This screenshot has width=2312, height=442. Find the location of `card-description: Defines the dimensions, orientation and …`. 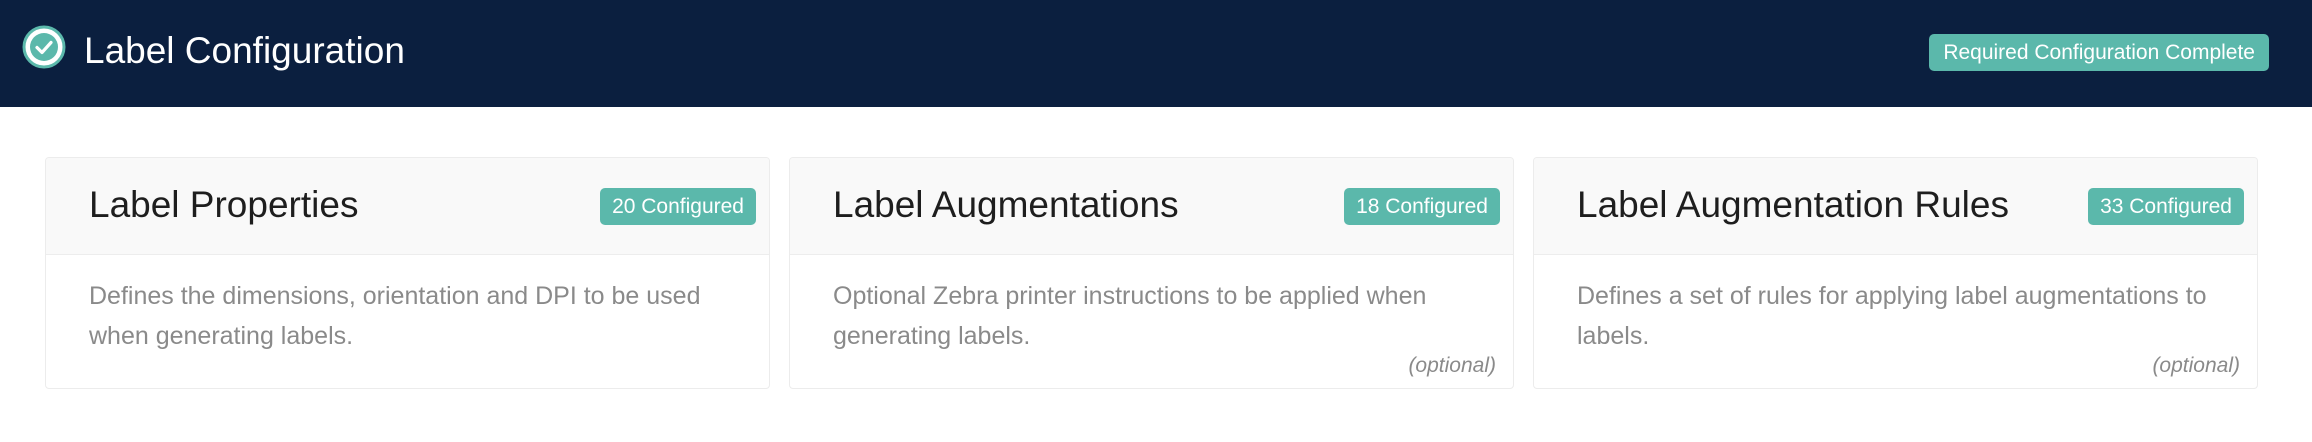

card-description: Defines the dimensions, orientation and … is located at coordinates (395, 316).